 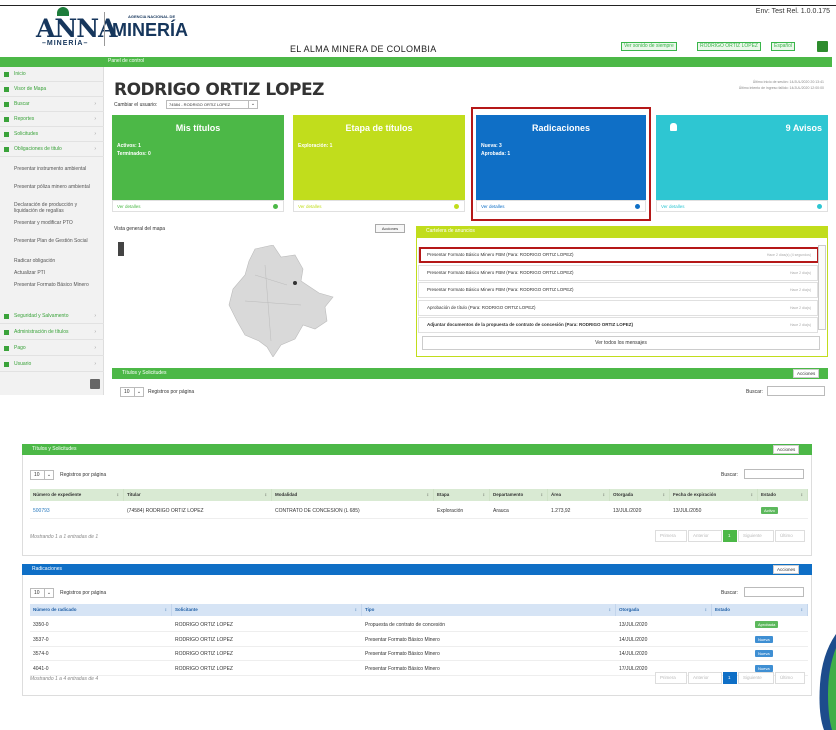 I want to click on column-header: Número de expediente ↕, so click(x=77, y=495).